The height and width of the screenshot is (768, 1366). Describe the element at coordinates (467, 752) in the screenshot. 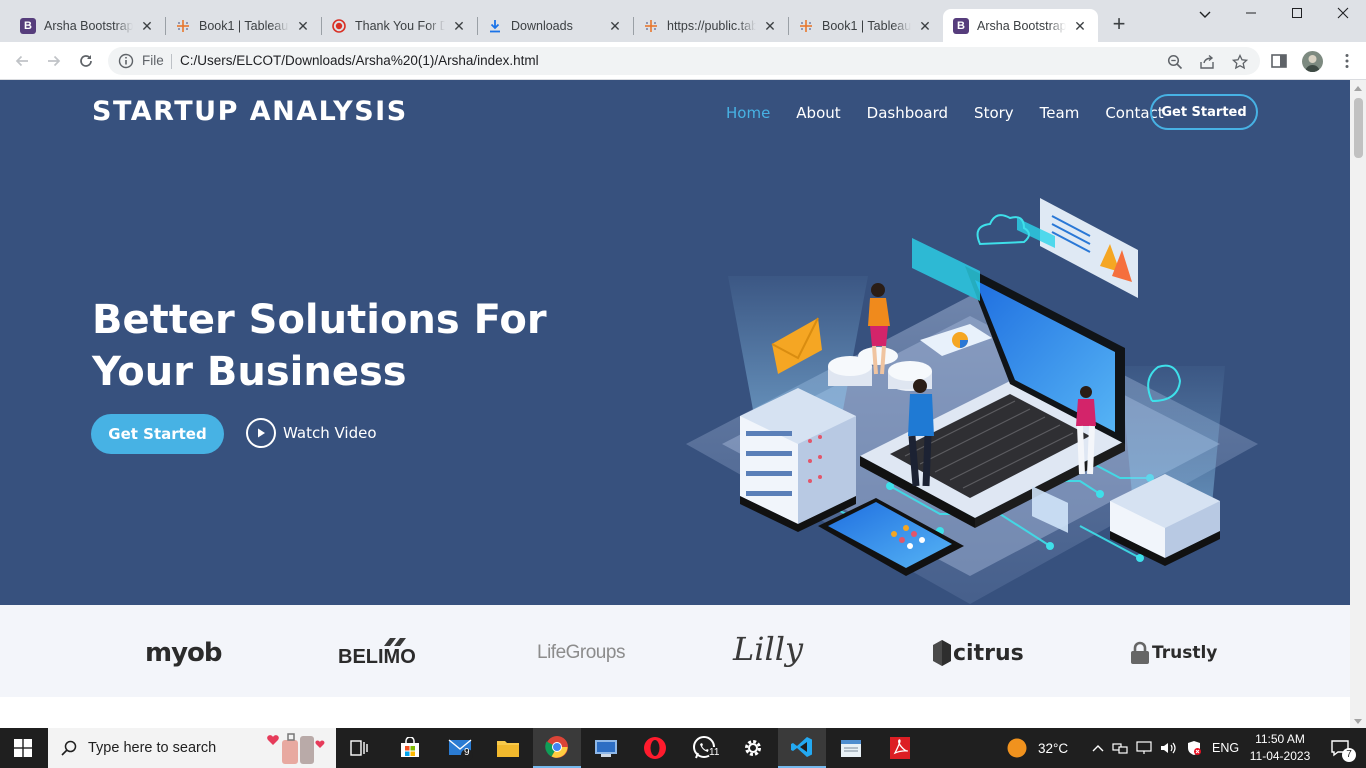

I see `mail-badge: 9` at that location.